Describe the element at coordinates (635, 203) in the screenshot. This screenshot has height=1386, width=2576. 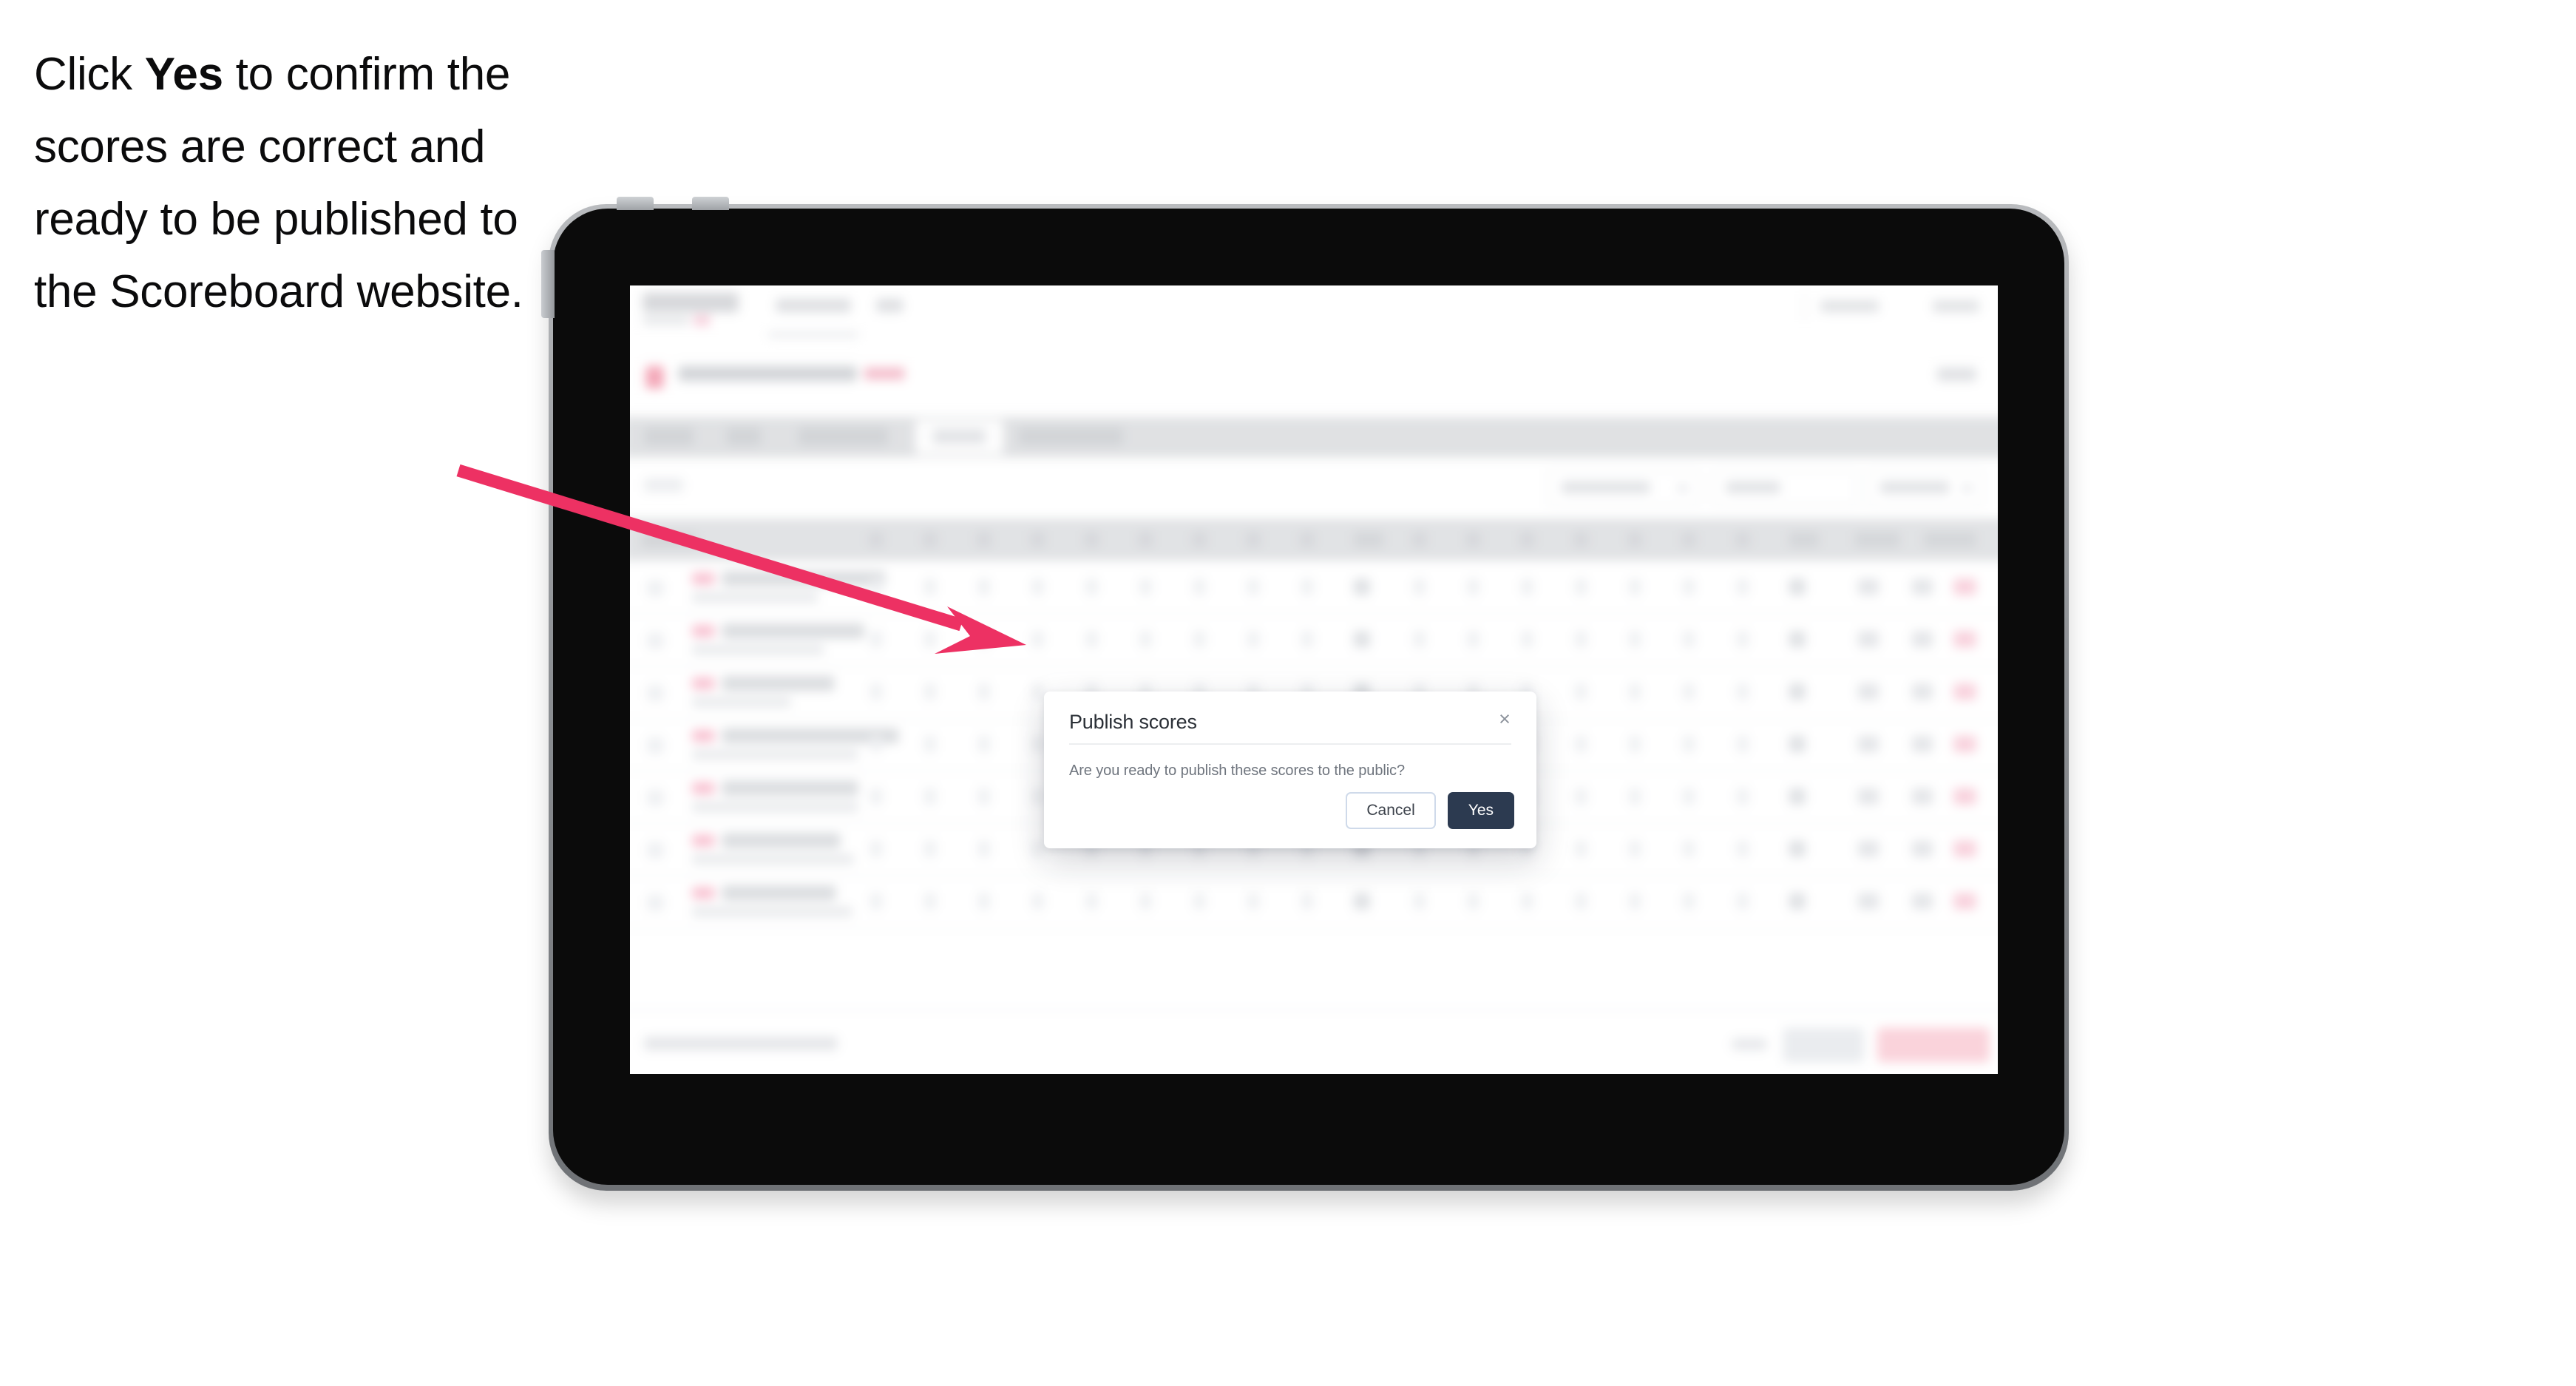
I see `volume-up-button` at that location.